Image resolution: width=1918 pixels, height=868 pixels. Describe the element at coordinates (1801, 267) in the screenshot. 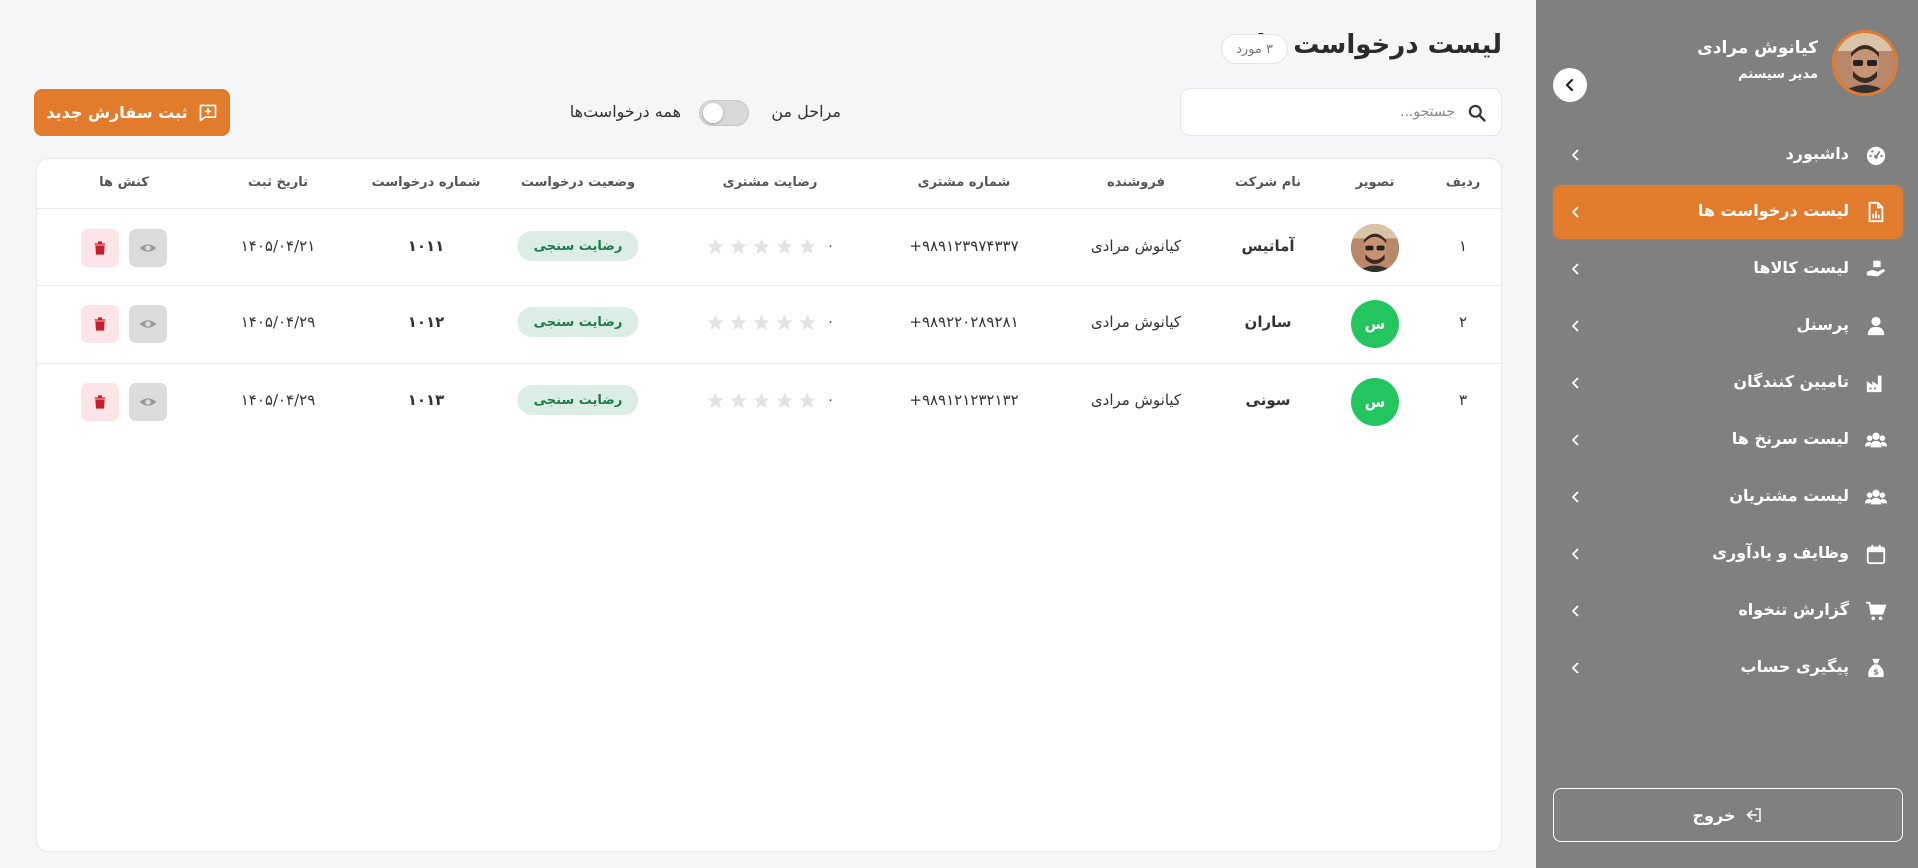

I see `sidebar-item-label: لیست کالاها` at that location.